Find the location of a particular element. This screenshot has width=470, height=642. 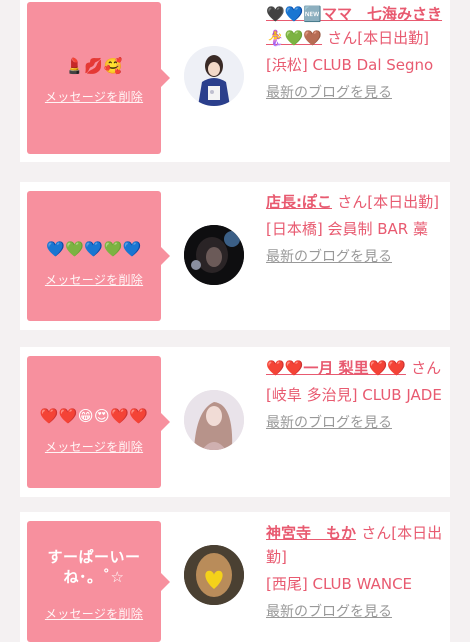

message-bubble: 💄💋🥰 メッセージを削除 is located at coordinates (98, 78).